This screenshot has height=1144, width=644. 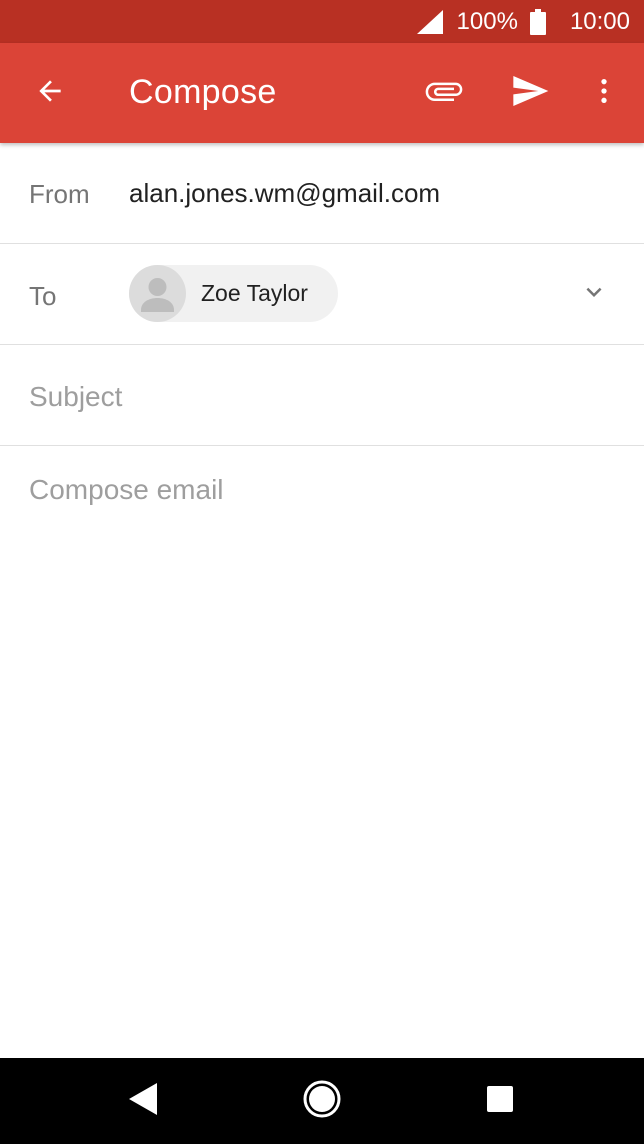 I want to click on person-avatar-icon, so click(x=157, y=293).